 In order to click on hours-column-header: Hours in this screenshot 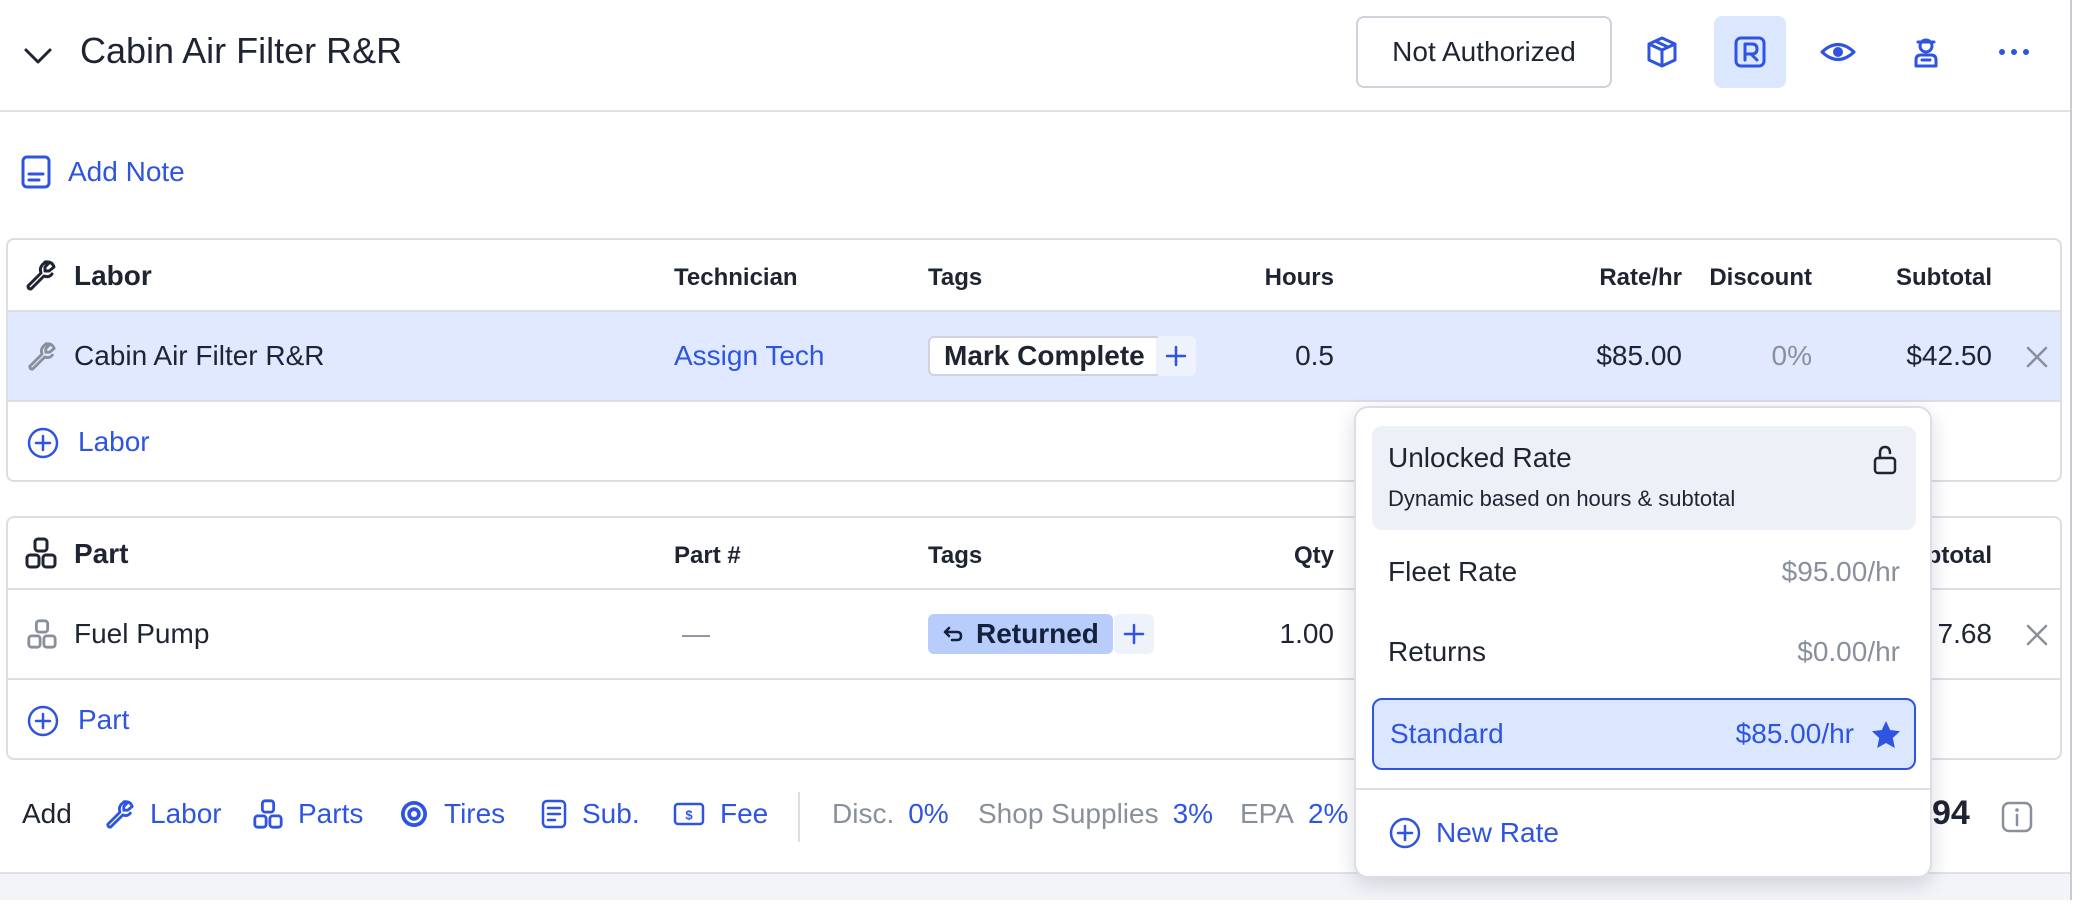, I will do `click(1299, 277)`.